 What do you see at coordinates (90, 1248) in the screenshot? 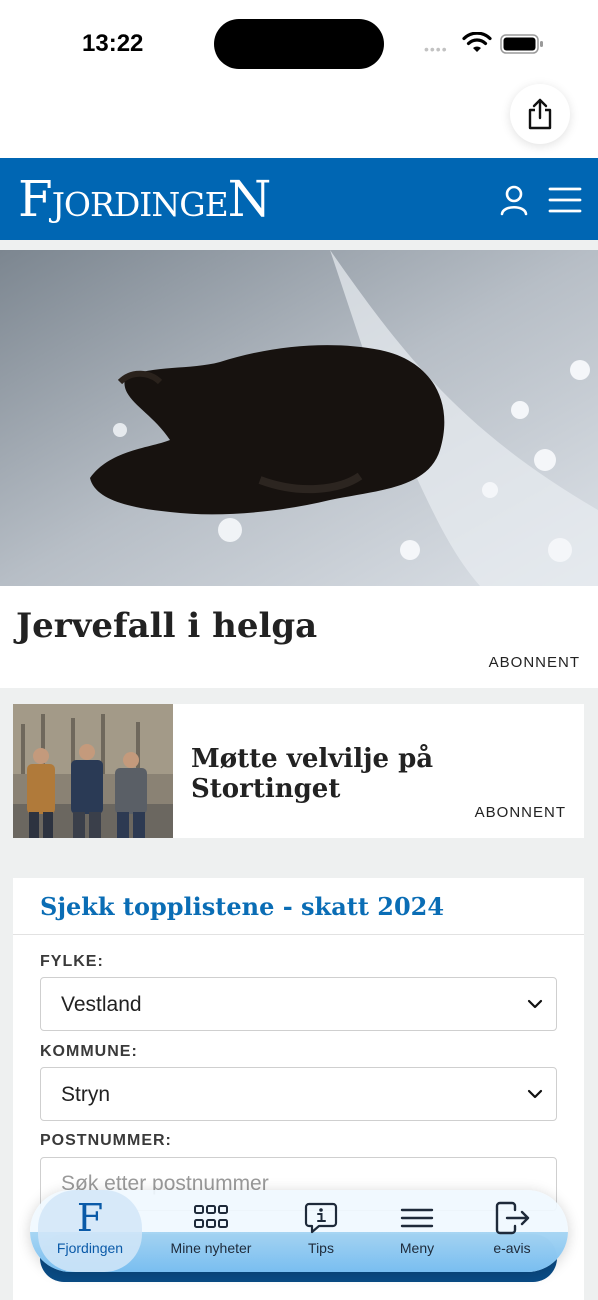
I see `tab-label: Fjordingen` at bounding box center [90, 1248].